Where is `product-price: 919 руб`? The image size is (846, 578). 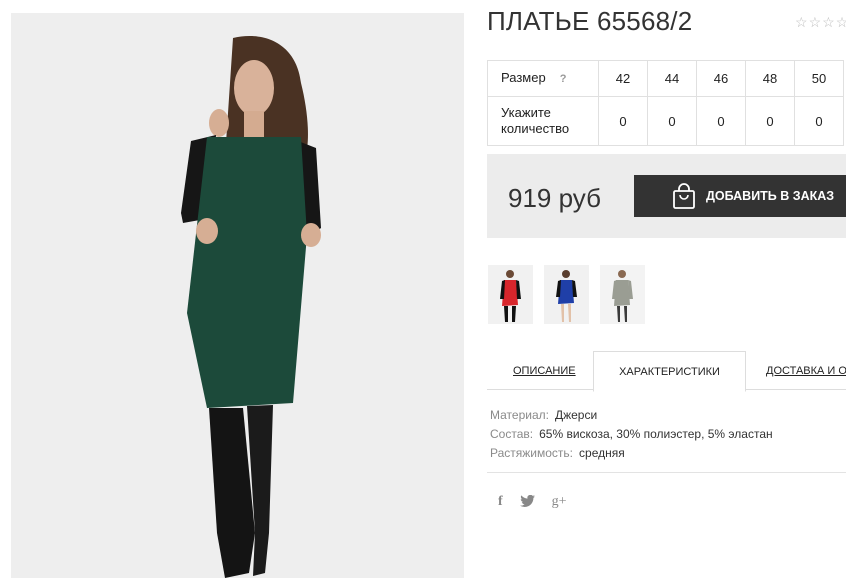
product-price: 919 руб is located at coordinates (554, 198).